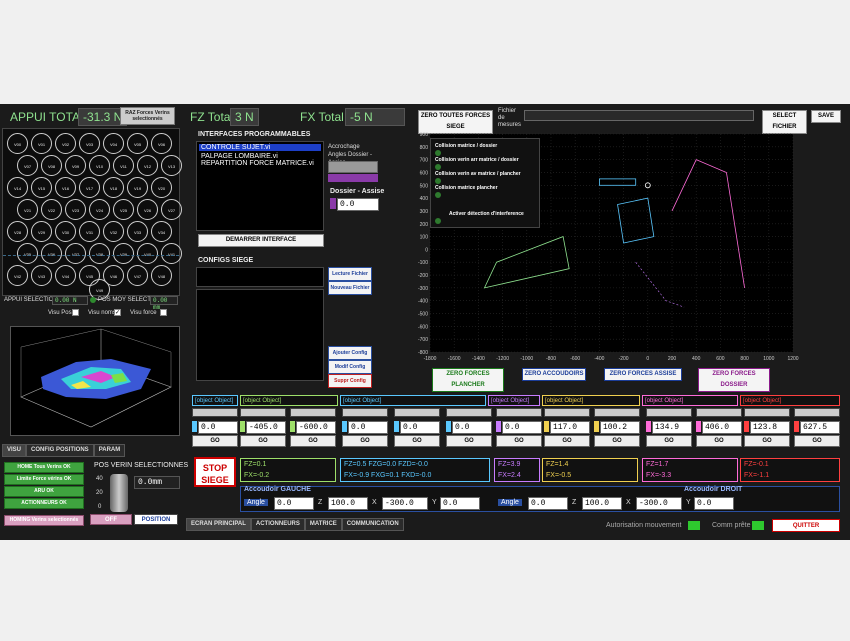 This screenshot has height=641, width=850. What do you see at coordinates (75, 312) in the screenshot?
I see `visu-pos-checkbox` at bounding box center [75, 312].